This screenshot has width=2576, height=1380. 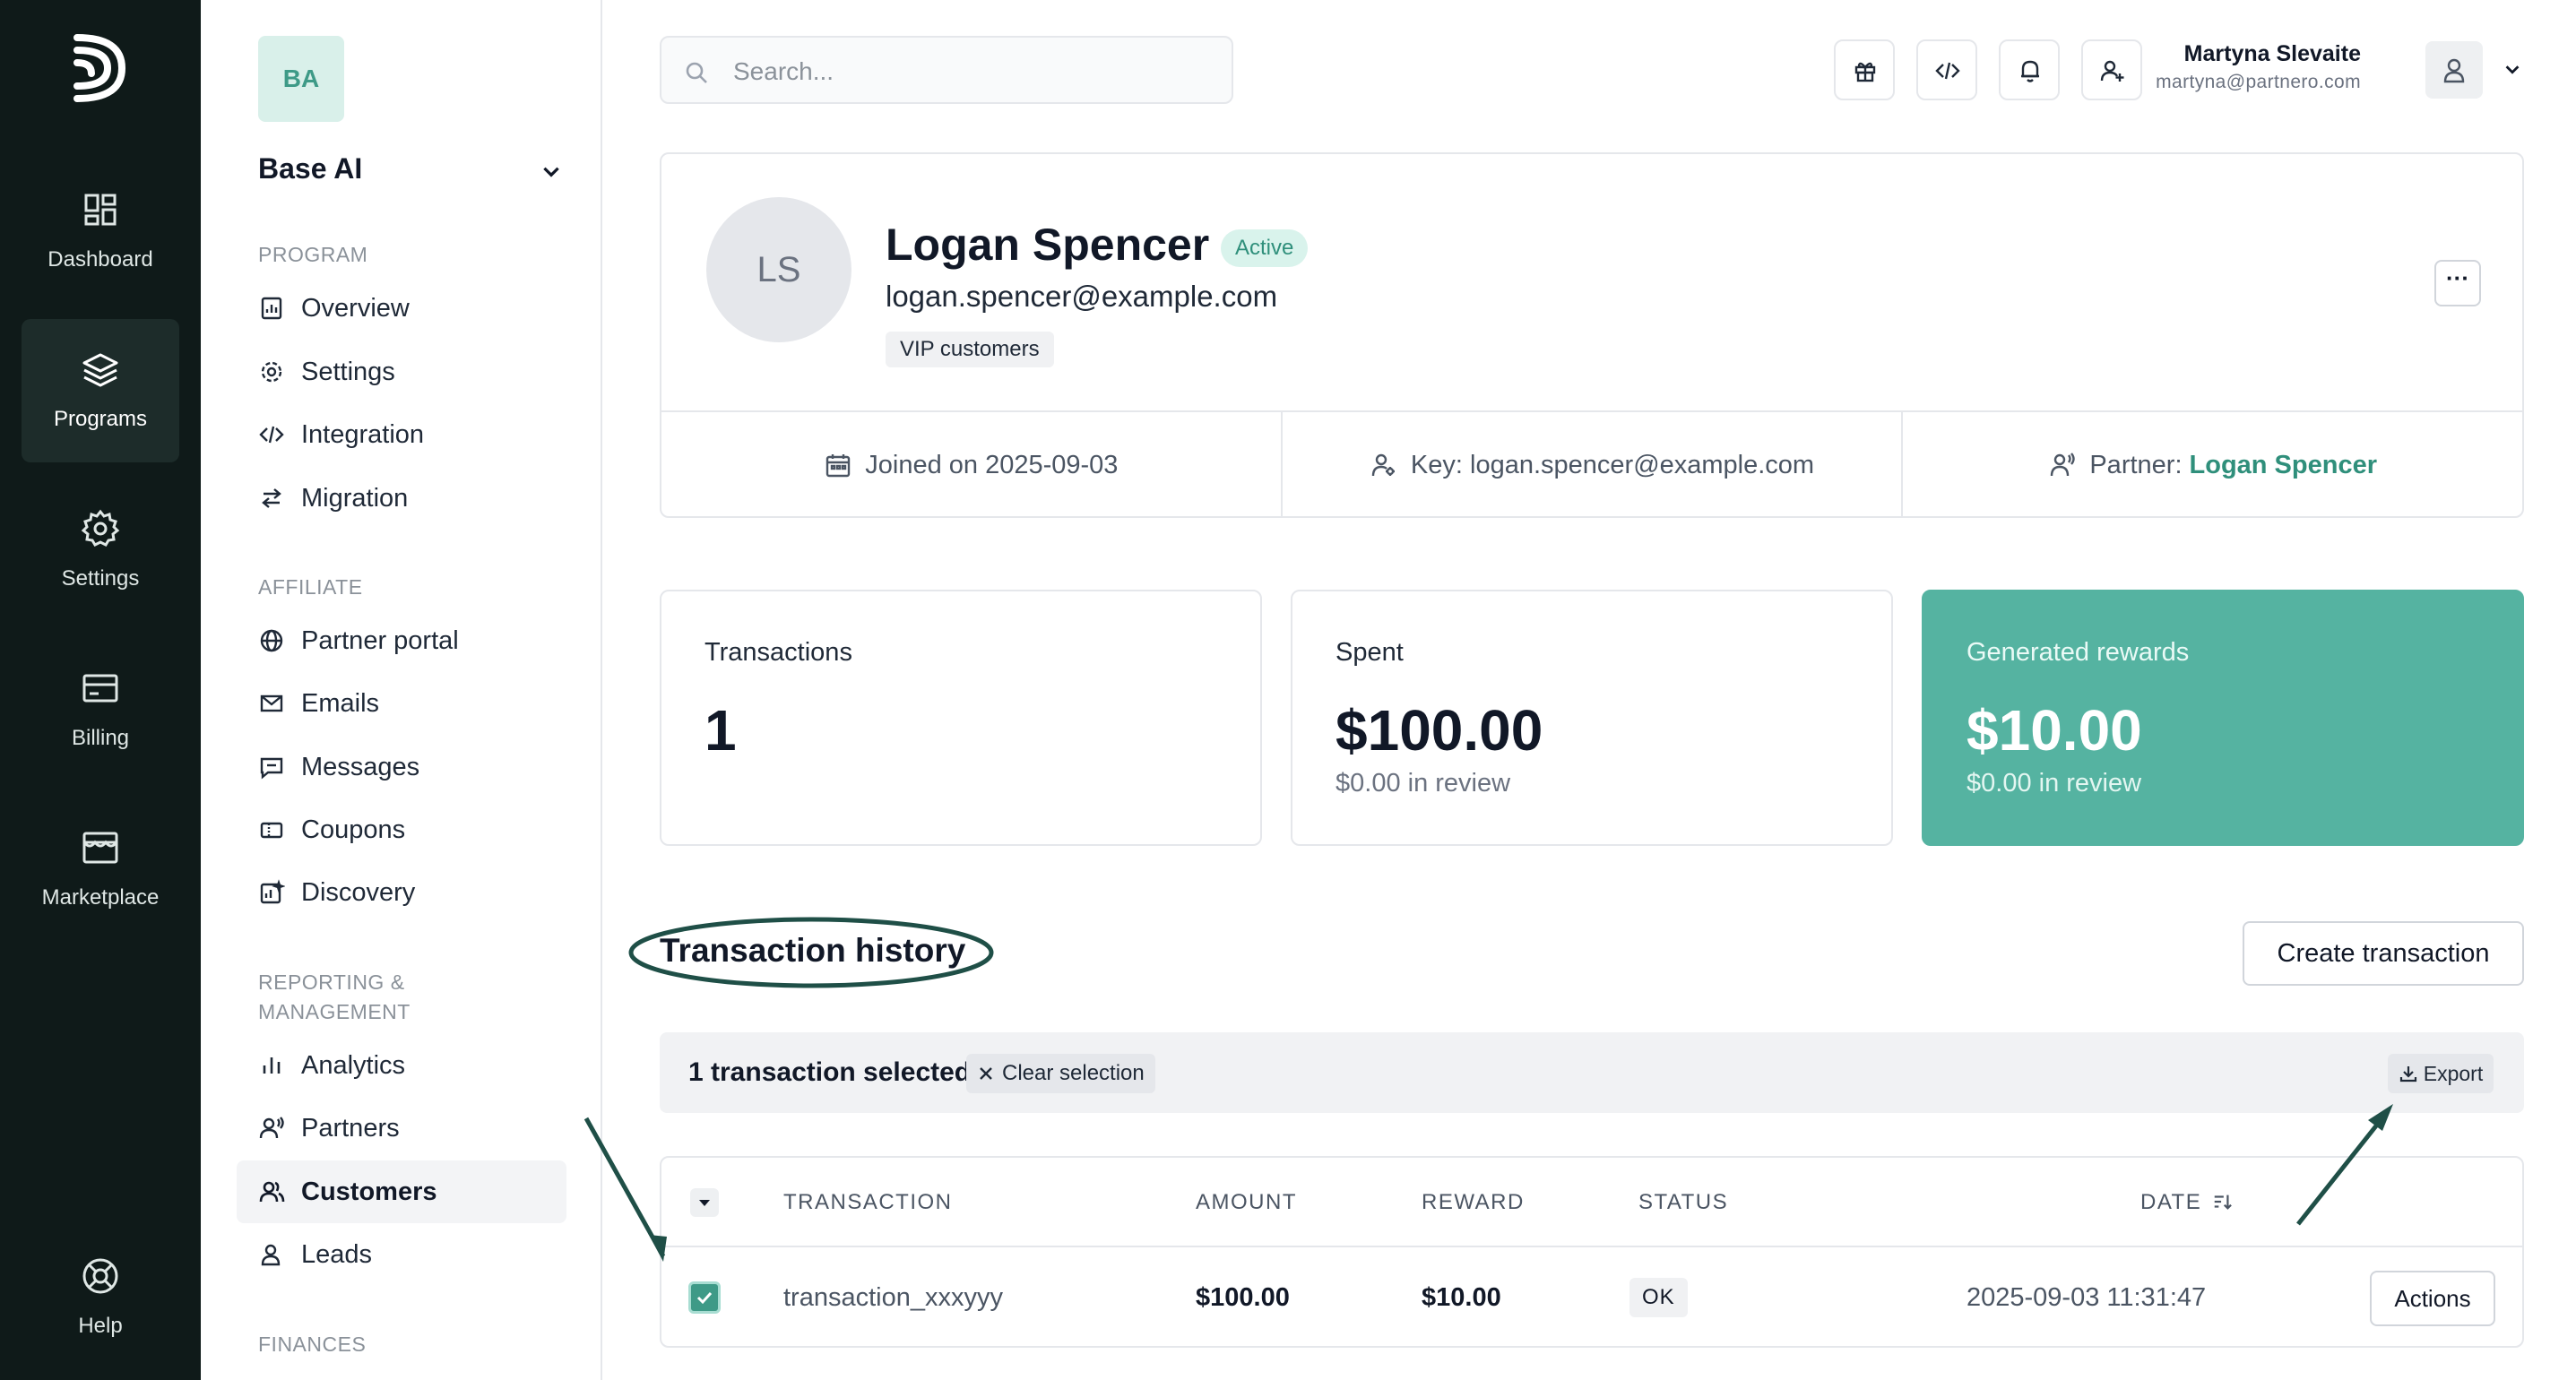 I want to click on checkmark-icon, so click(x=704, y=1298).